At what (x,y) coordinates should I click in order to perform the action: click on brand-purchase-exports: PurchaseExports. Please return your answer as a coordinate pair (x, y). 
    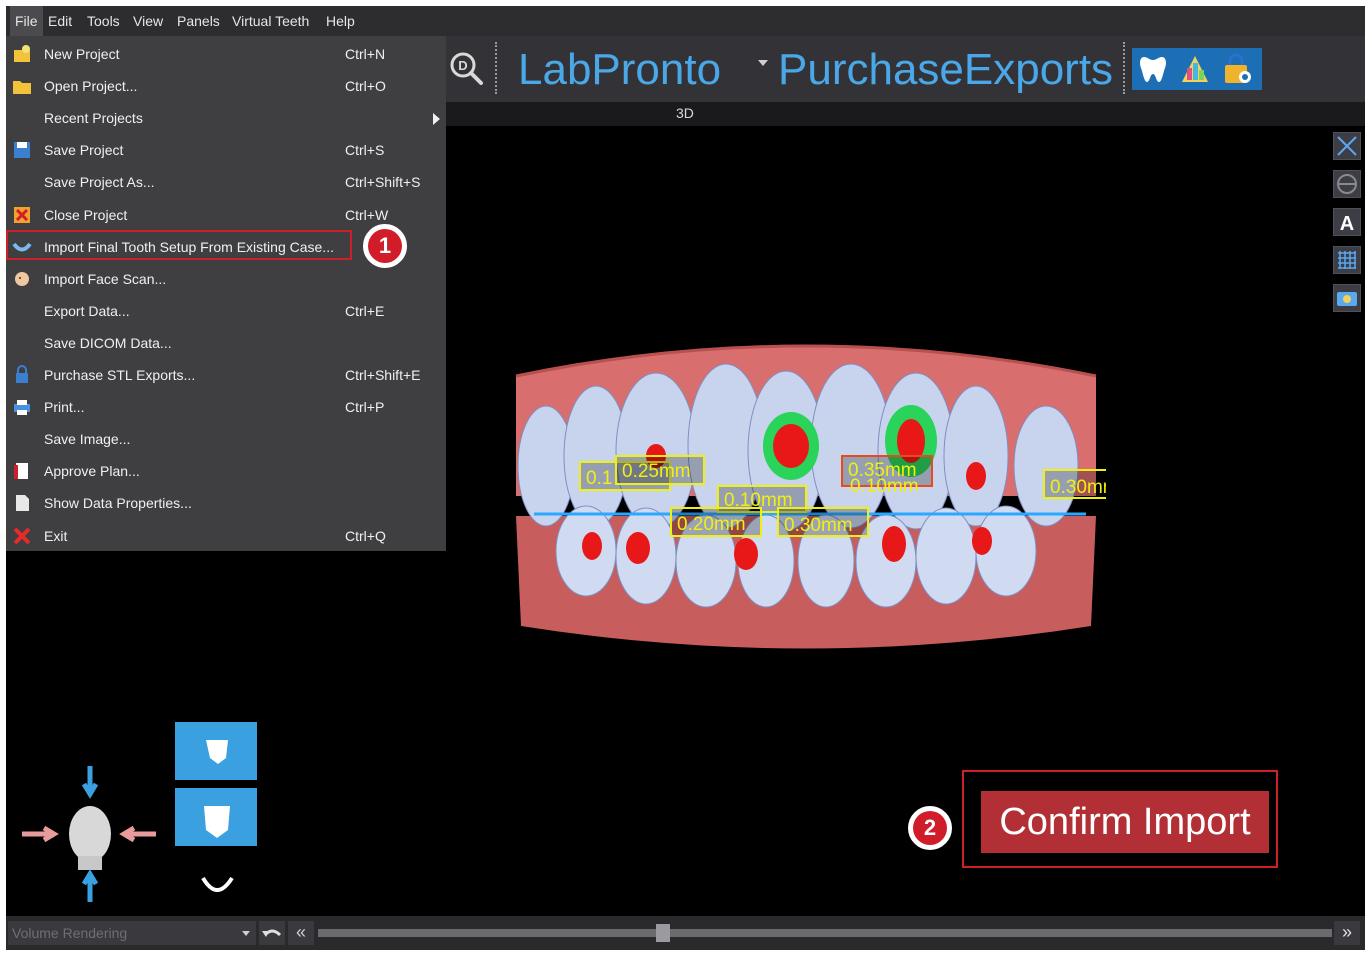
    Looking at the image, I should click on (945, 70).